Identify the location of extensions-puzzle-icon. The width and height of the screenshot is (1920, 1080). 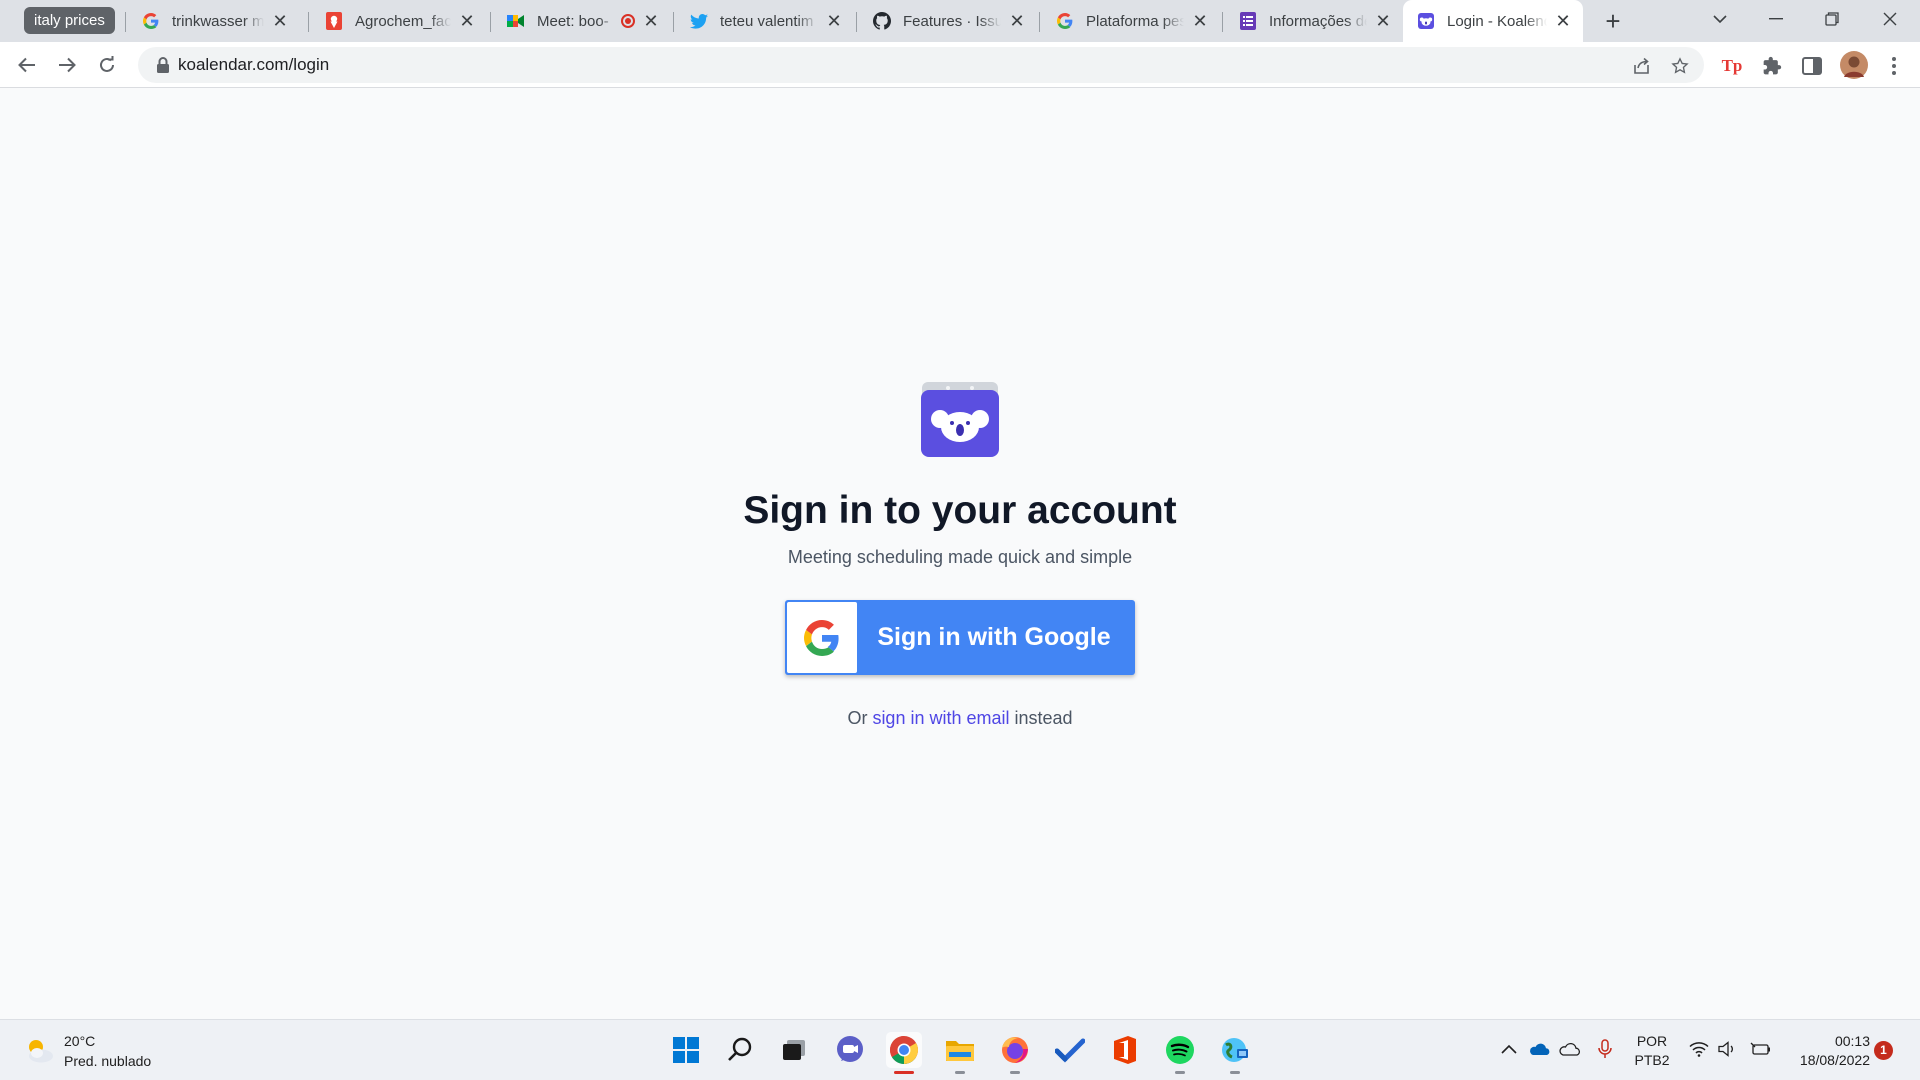
(1772, 66).